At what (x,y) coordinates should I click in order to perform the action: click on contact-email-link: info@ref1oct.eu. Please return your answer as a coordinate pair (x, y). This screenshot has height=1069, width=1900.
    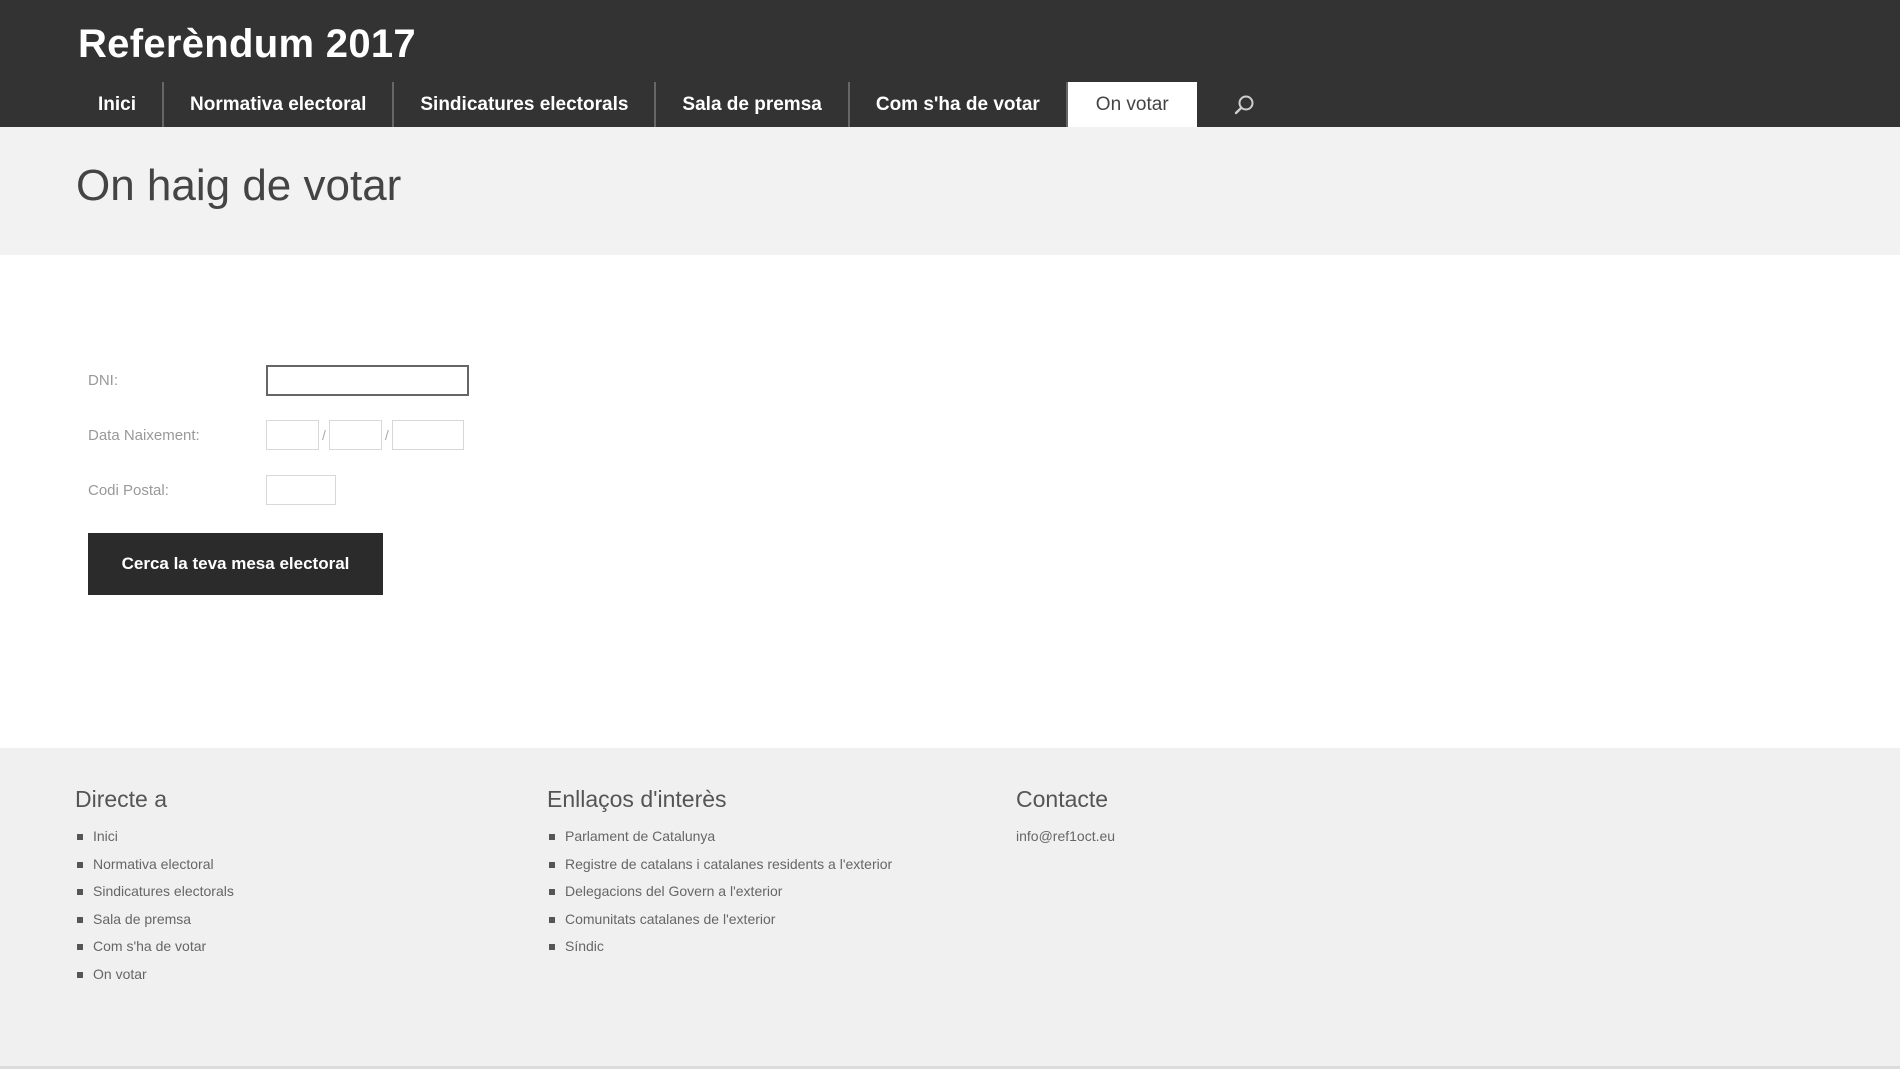
    Looking at the image, I should click on (1065, 837).